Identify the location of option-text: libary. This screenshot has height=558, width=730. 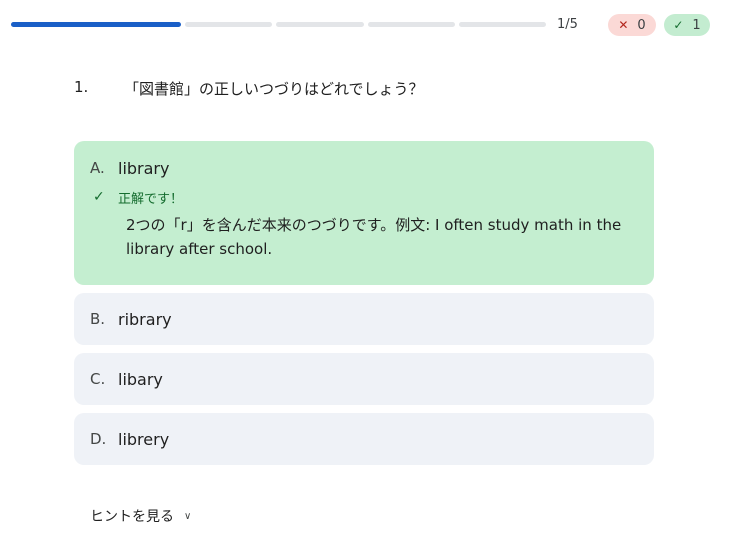
(140, 379).